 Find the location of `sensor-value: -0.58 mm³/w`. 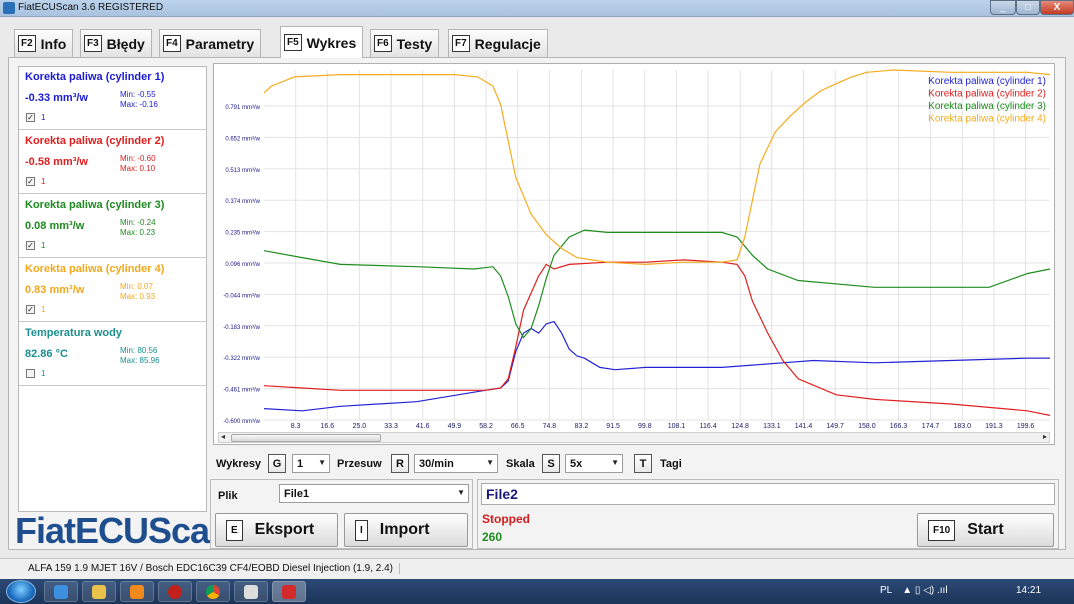

sensor-value: -0.58 mm³/w is located at coordinates (56, 162).